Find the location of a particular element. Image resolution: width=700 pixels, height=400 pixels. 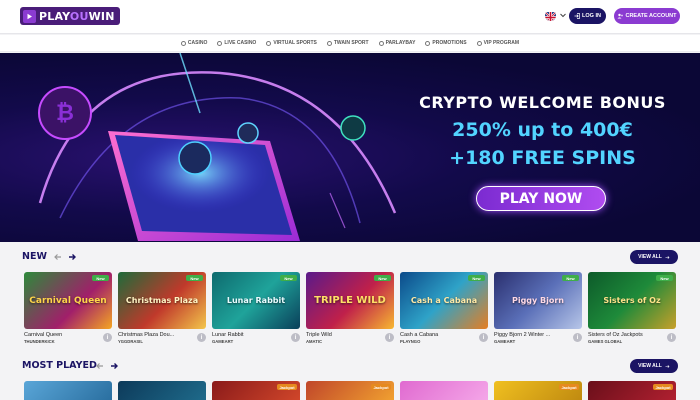

game-provider: THUNDERKICK is located at coordinates (39, 341).